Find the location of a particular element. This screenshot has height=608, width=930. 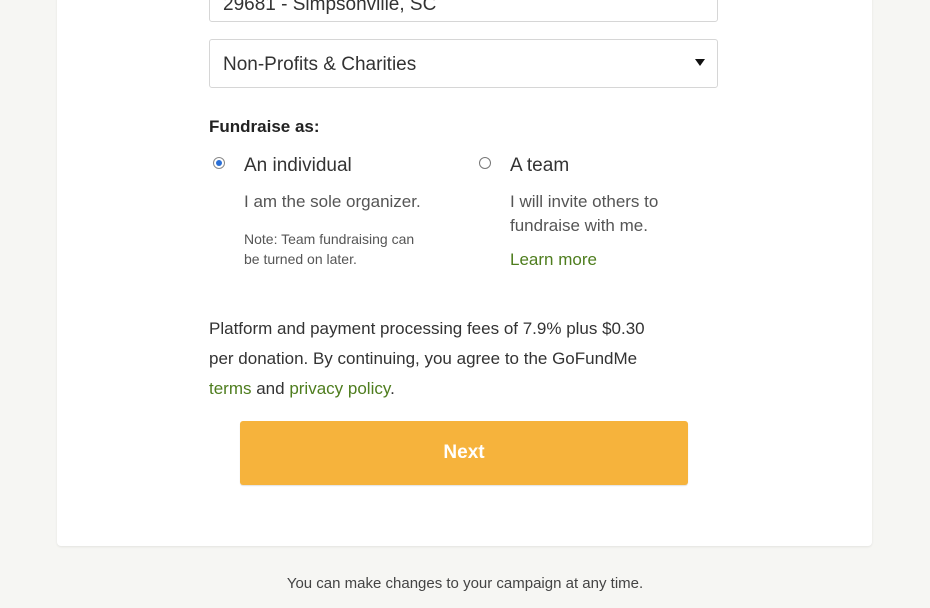

note-line-2: be turned on later. is located at coordinates (300, 259).